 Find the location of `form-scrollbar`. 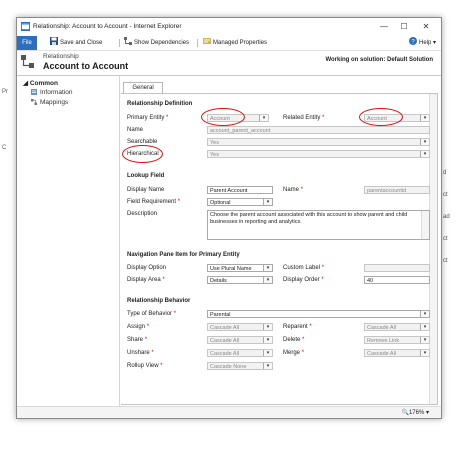

form-scrollbar is located at coordinates (433, 249).